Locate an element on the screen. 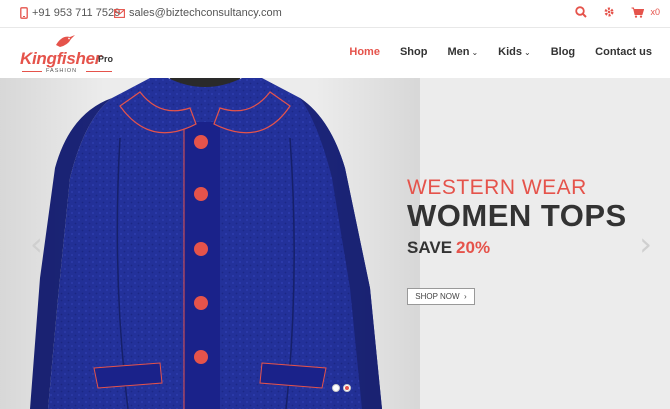  nav-item-label: Shop is located at coordinates (413, 52).